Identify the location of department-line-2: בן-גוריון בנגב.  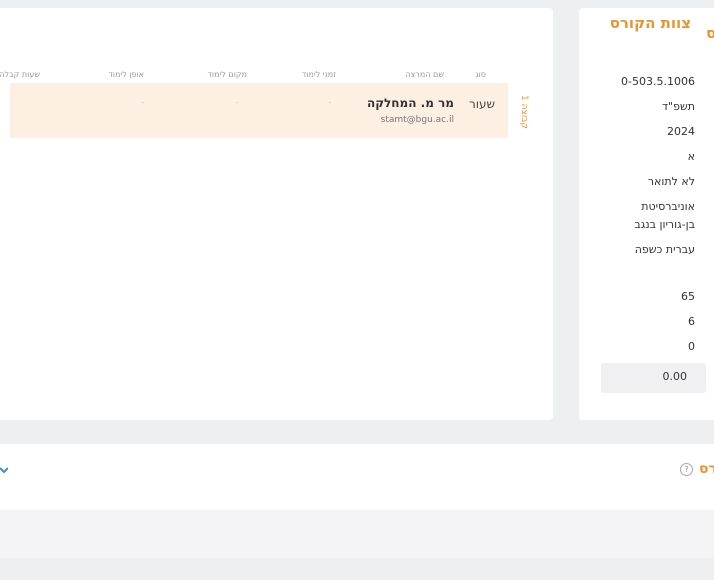
(664, 224).